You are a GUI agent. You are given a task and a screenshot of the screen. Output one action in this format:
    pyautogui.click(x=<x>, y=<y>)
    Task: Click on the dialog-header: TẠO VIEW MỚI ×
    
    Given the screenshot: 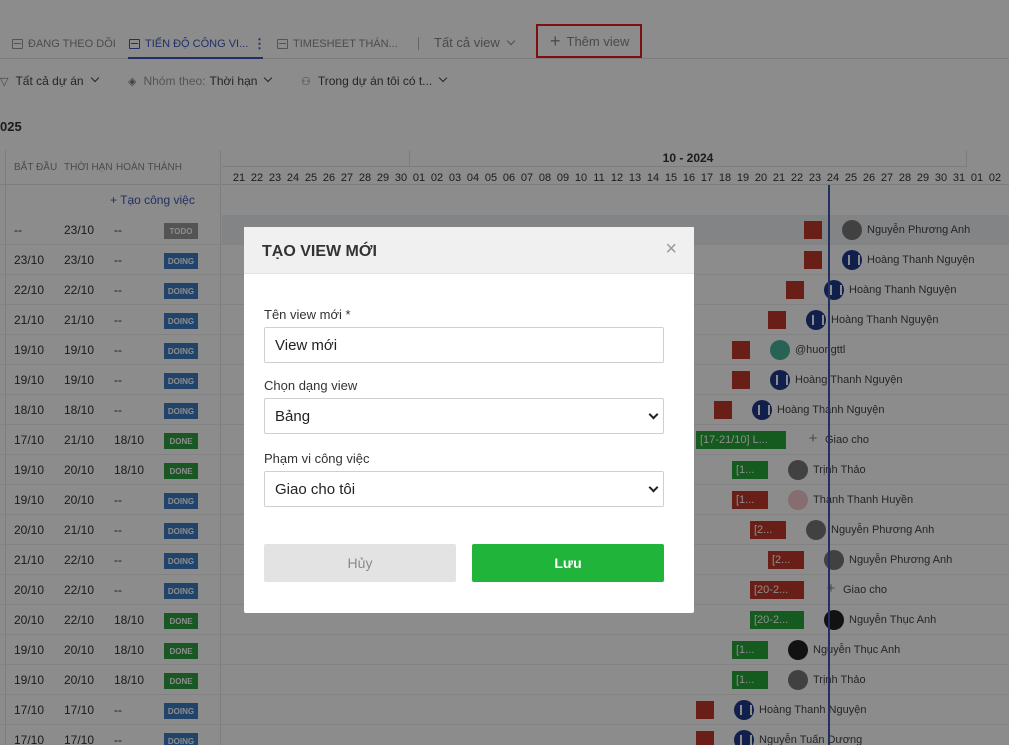 What is the action you would take?
    pyautogui.click(x=469, y=250)
    